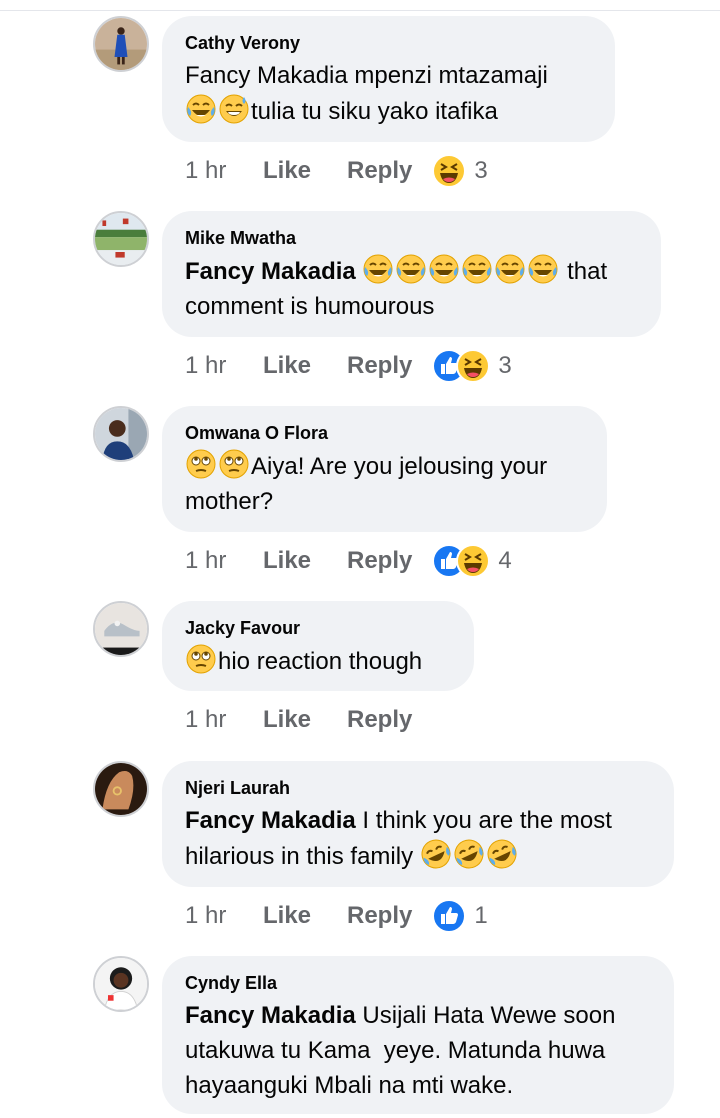  I want to click on comment-text: Aiya! Are you jelousing your mother?, so click(385, 483).